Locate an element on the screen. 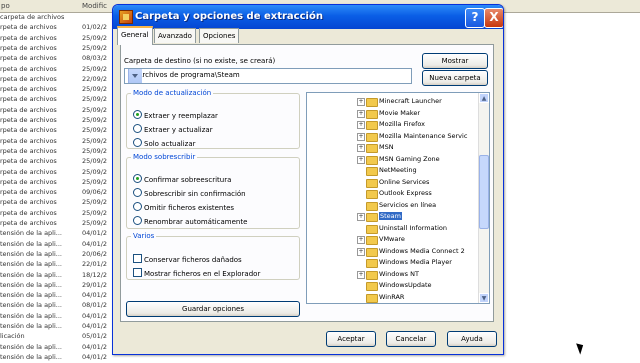 This screenshot has width=640, height=363. help-title-button: ? is located at coordinates (475, 18).